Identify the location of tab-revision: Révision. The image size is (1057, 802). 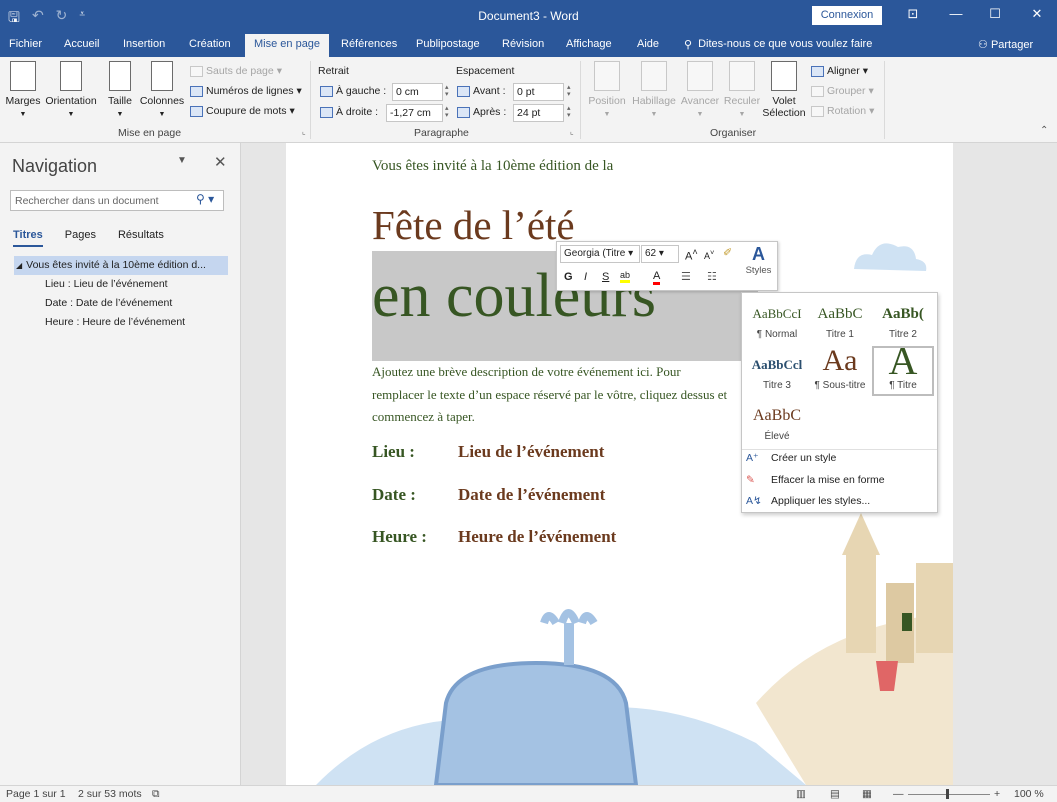
(523, 44).